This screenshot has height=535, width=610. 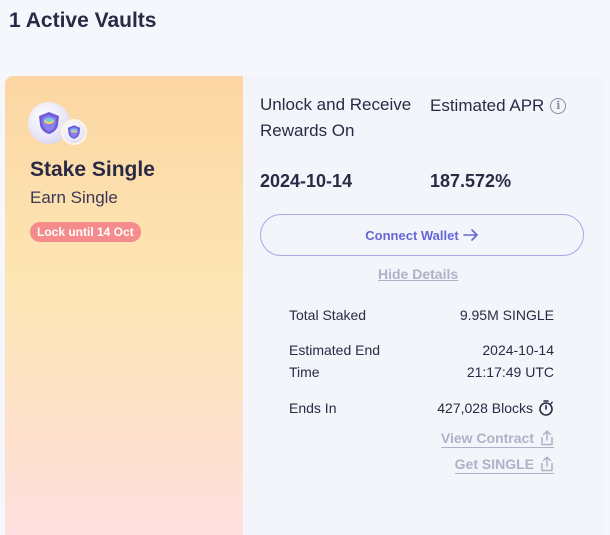 I want to click on connect-wallet-label: Connect Wallet, so click(x=412, y=235).